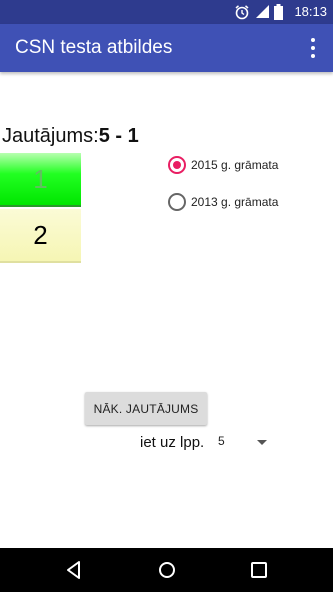 Image resolution: width=333 pixels, height=592 pixels. Describe the element at coordinates (74, 570) in the screenshot. I see `back-icon` at that location.